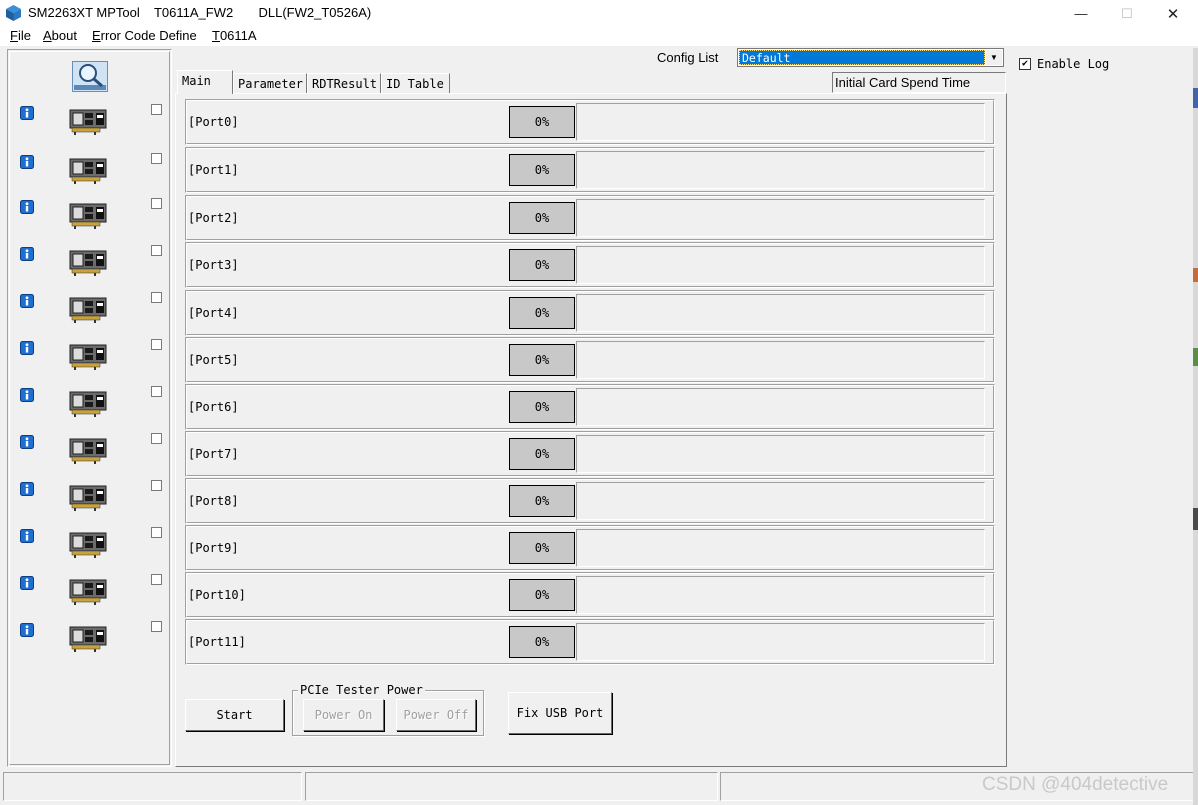 The height and width of the screenshot is (805, 1198). Describe the element at coordinates (213, 407) in the screenshot. I see `port-label: [Port6]` at that location.